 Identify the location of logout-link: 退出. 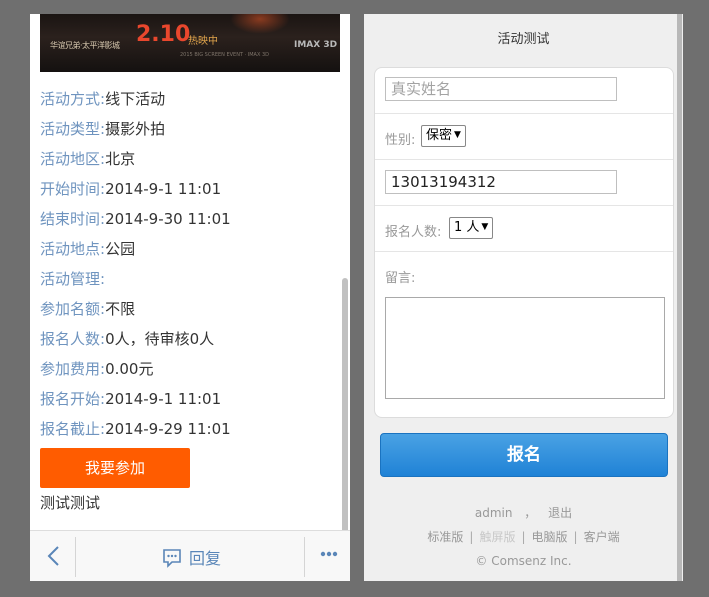
(560, 513).